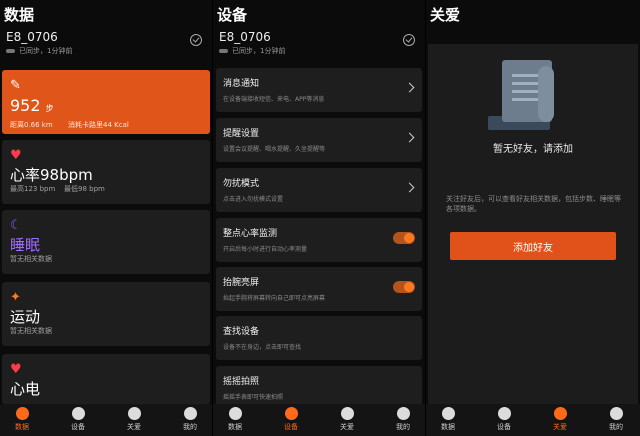  What do you see at coordinates (241, 332) in the screenshot?
I see `setting-title: 查找设备` at bounding box center [241, 332].